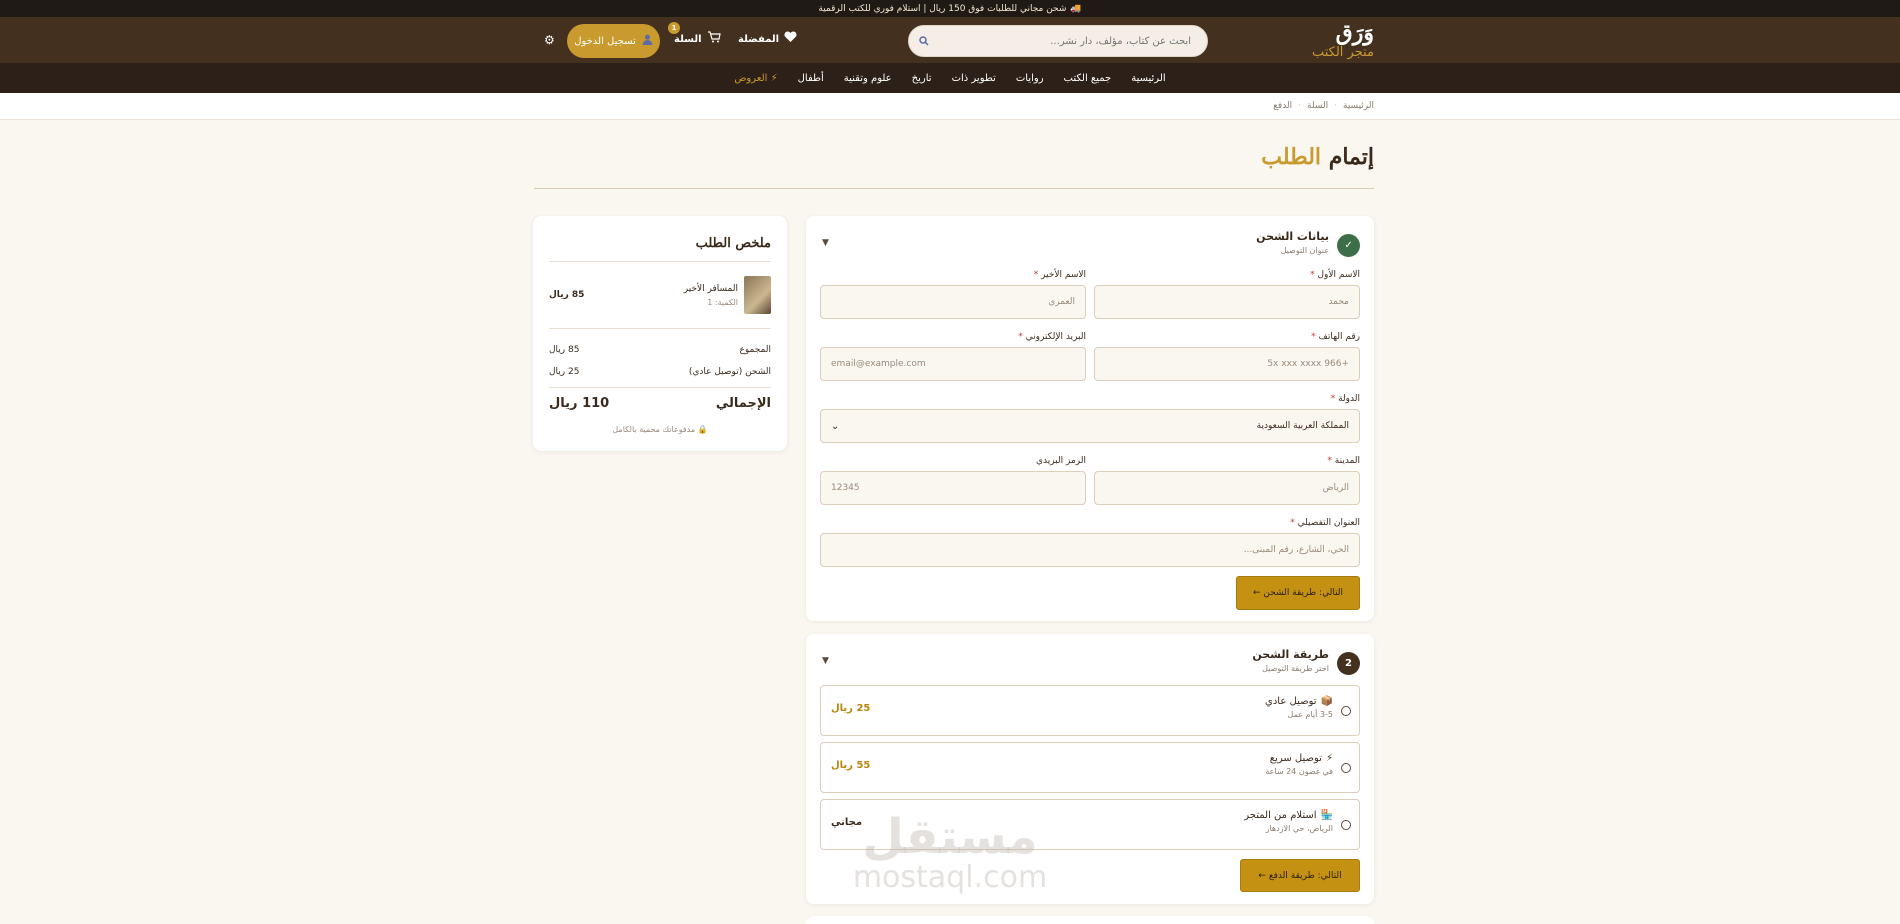  Describe the element at coordinates (660, 403) in the screenshot. I see `total-row: الإجمالي 110 ريال` at that location.